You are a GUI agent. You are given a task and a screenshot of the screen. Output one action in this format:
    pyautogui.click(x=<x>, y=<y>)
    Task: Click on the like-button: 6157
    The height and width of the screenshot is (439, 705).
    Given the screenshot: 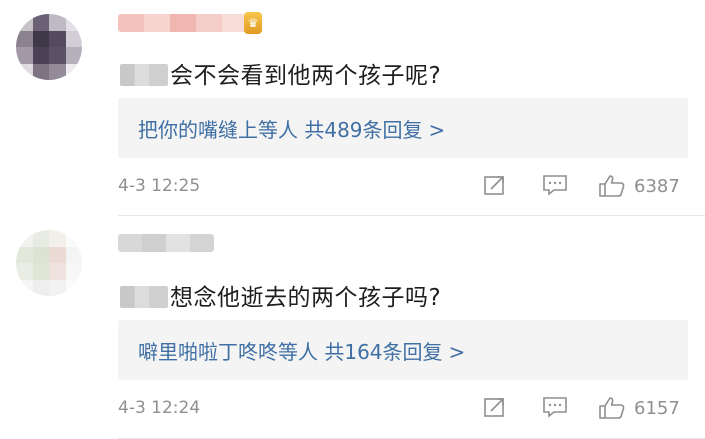 What is the action you would take?
    pyautogui.click(x=639, y=408)
    